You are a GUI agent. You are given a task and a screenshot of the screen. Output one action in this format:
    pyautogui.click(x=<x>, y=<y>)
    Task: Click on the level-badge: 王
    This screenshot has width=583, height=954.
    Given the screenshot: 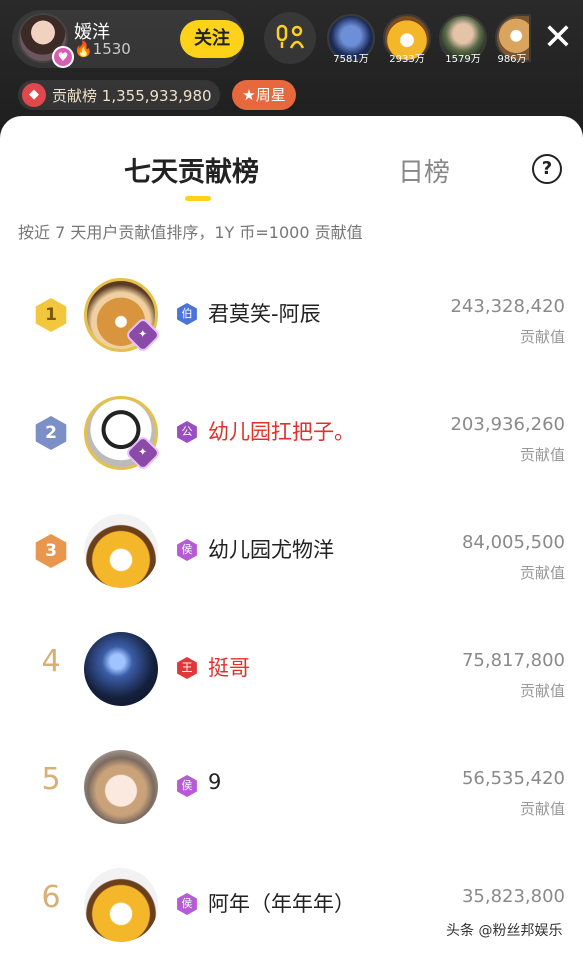 What is the action you would take?
    pyautogui.click(x=187, y=668)
    